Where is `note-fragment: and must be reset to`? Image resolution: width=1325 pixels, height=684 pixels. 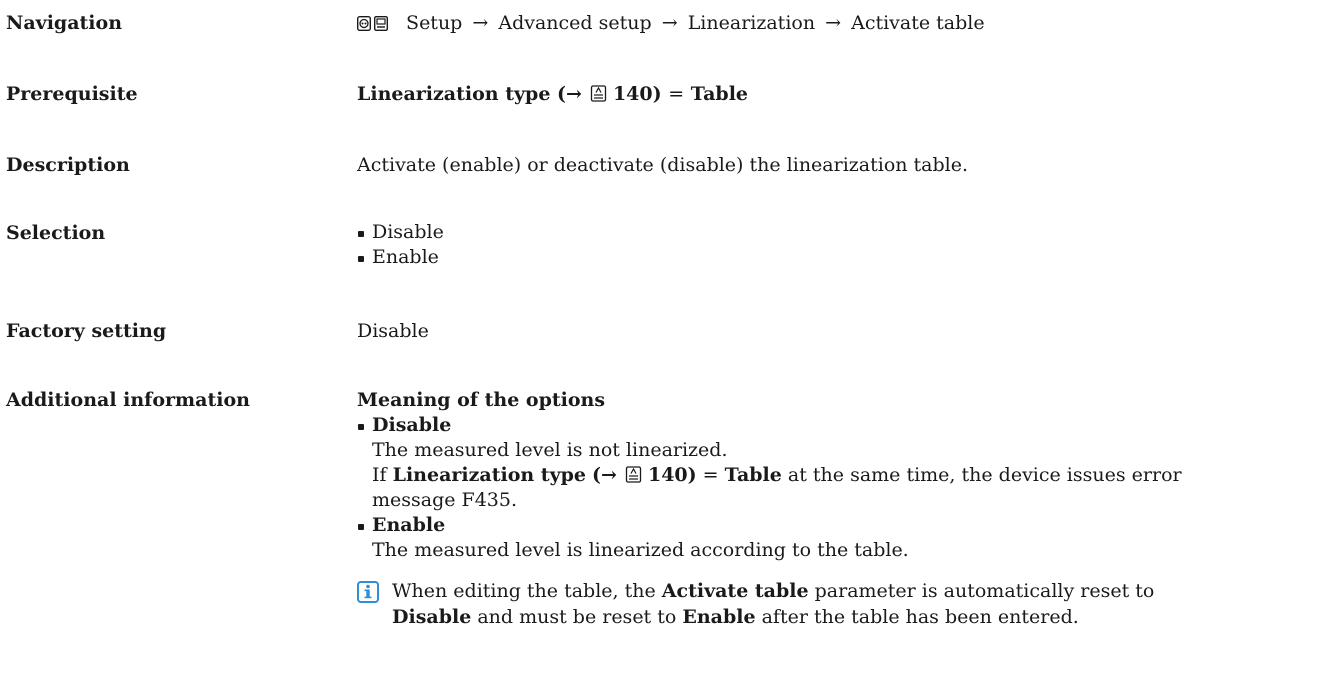
note-fragment: and must be reset to is located at coordinates (577, 617).